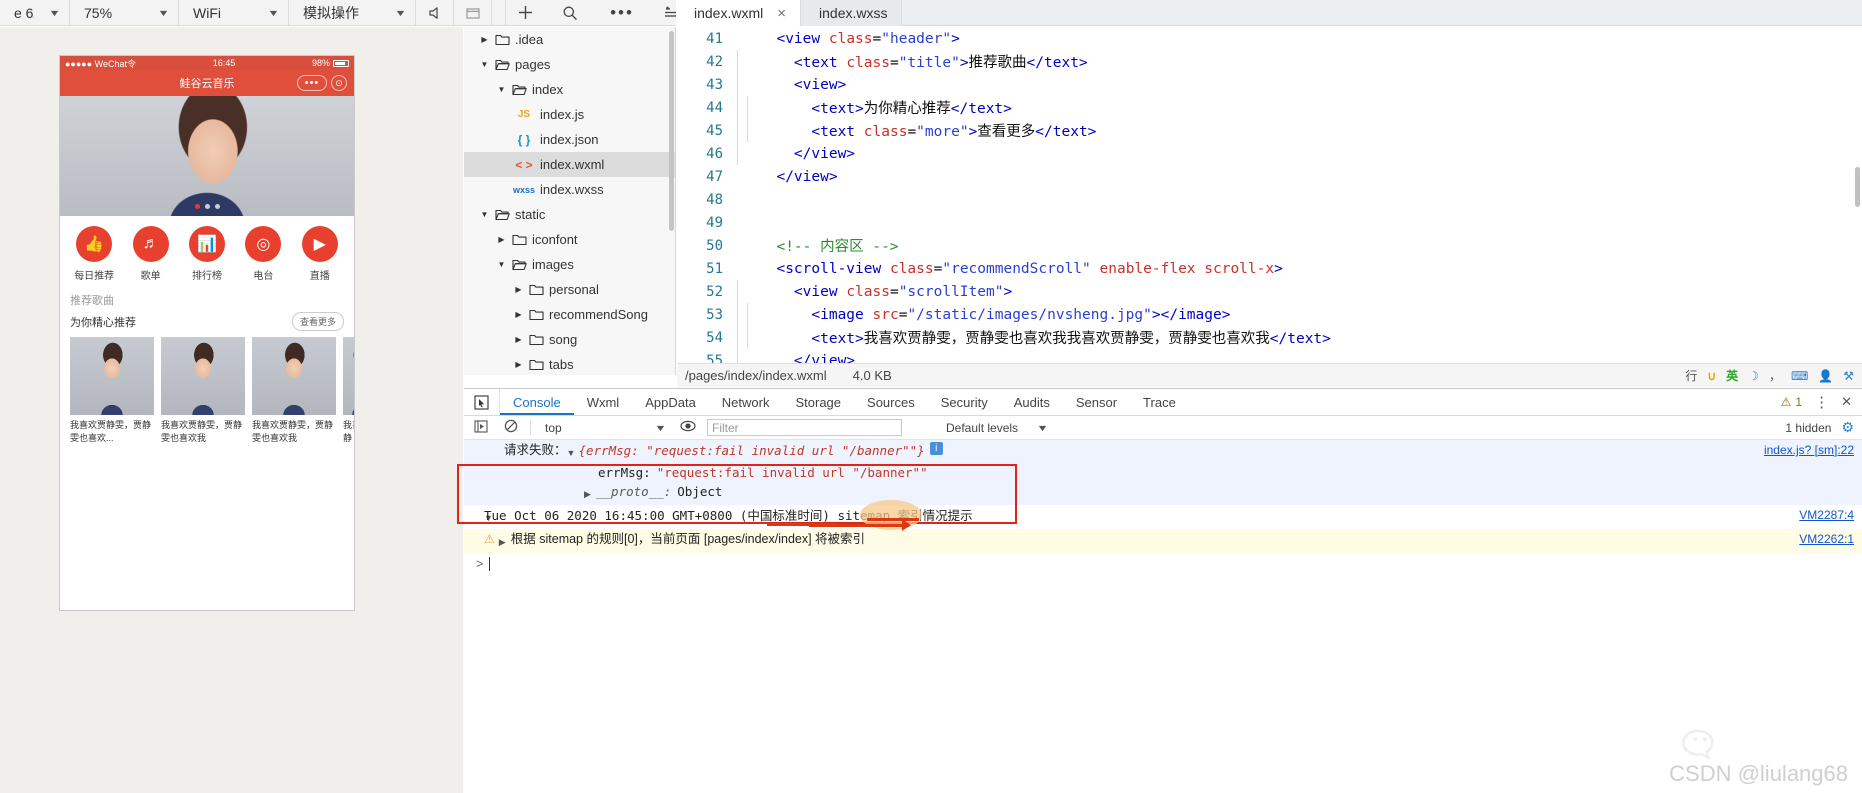 This screenshot has height=793, width=1862. Describe the element at coordinates (352, 12) in the screenshot. I see `simulate-selector: 模拟操作 ▼` at that location.